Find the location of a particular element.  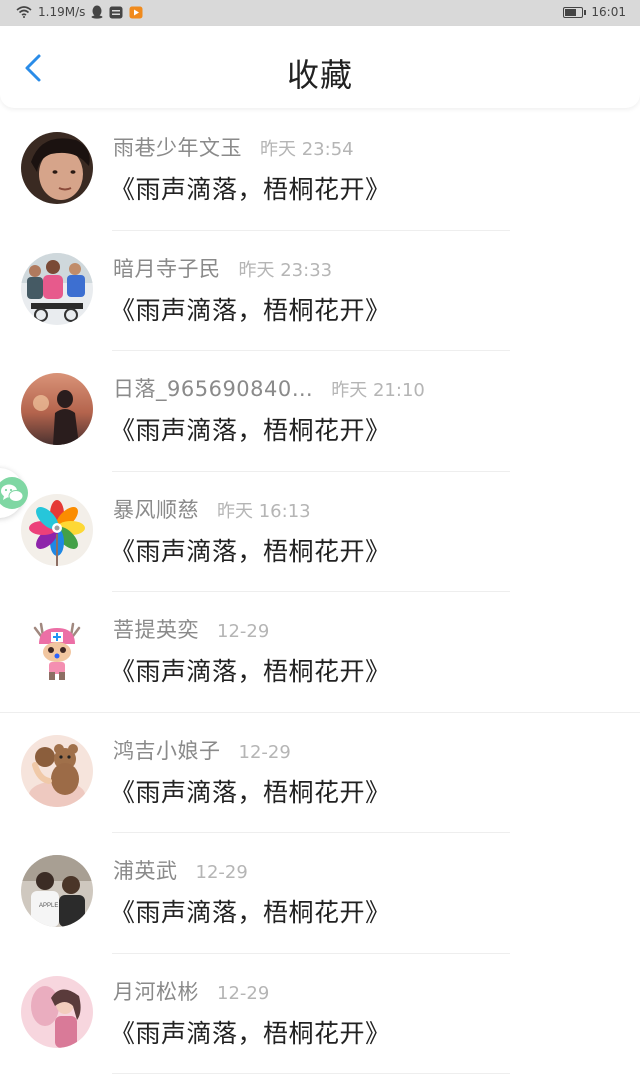

user-name: 鸿吉小娘子 is located at coordinates (167, 750).